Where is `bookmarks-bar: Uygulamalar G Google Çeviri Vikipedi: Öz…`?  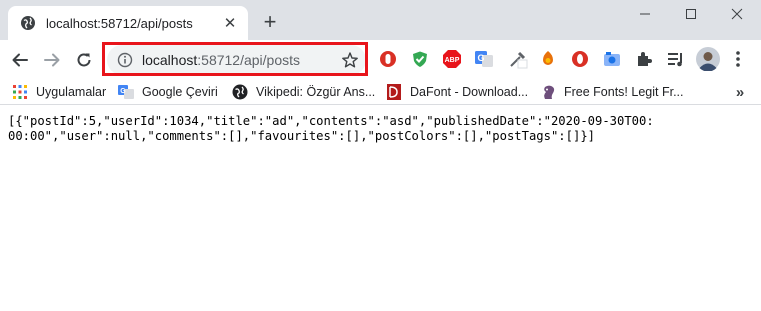
bookmarks-bar: Uygulamalar G Google Çeviri Vikipedi: Öz… is located at coordinates (380, 92).